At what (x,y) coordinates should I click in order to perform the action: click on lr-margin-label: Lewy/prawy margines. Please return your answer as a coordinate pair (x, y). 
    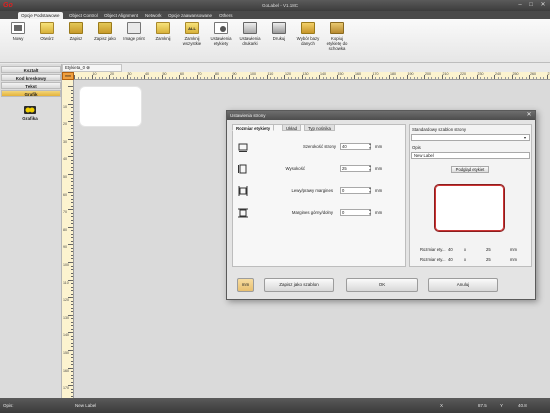
    Looking at the image, I should click on (312, 190).